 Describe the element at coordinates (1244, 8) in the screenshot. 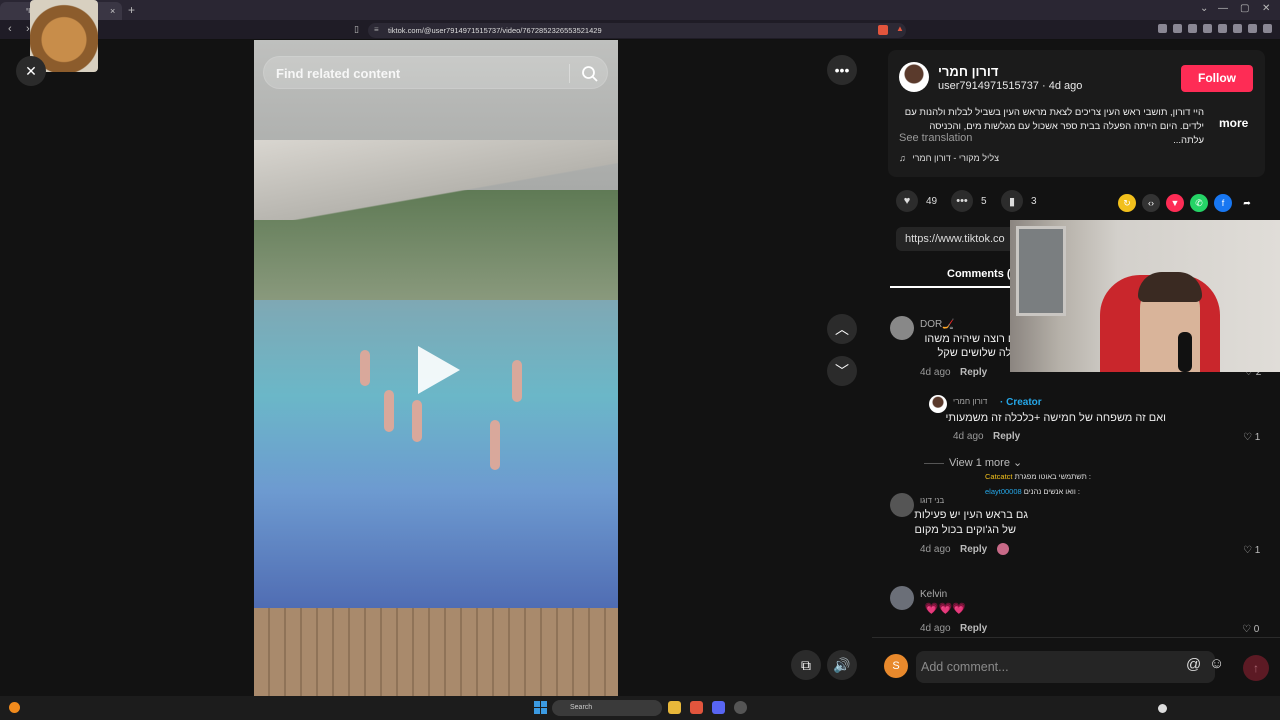

I see `maximize-button: ▢` at that location.